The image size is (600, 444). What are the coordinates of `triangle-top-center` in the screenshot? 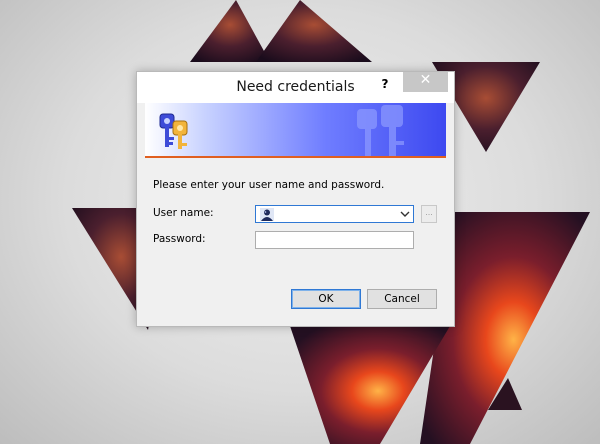 It's located at (314, 31).